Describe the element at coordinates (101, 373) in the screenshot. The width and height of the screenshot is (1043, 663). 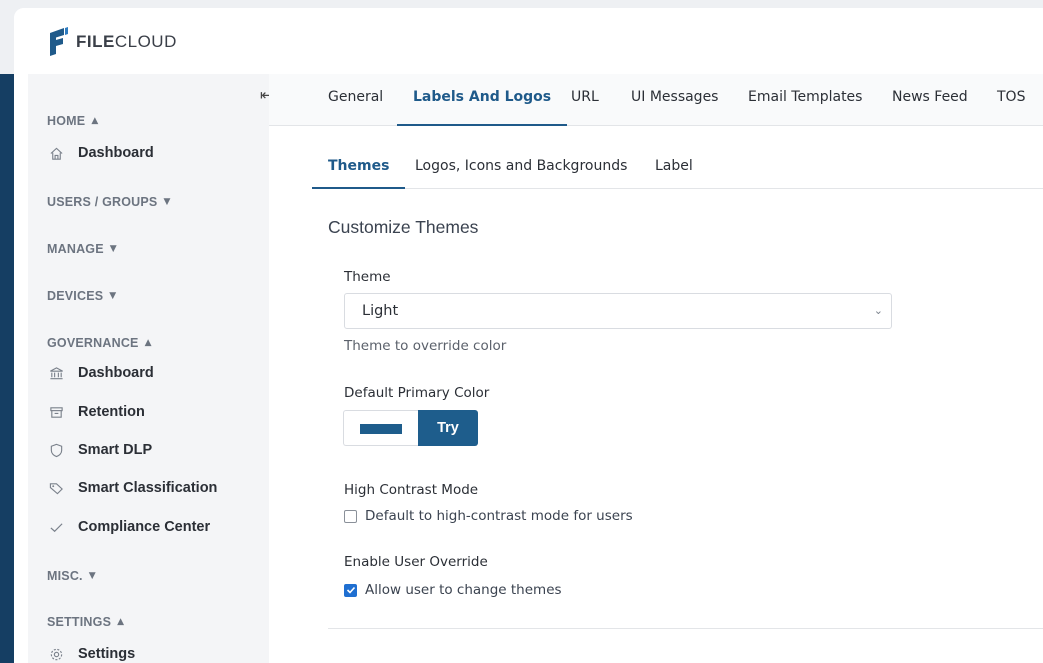
I see `sidebar-item-governance-dashboard: Dashboard` at that location.